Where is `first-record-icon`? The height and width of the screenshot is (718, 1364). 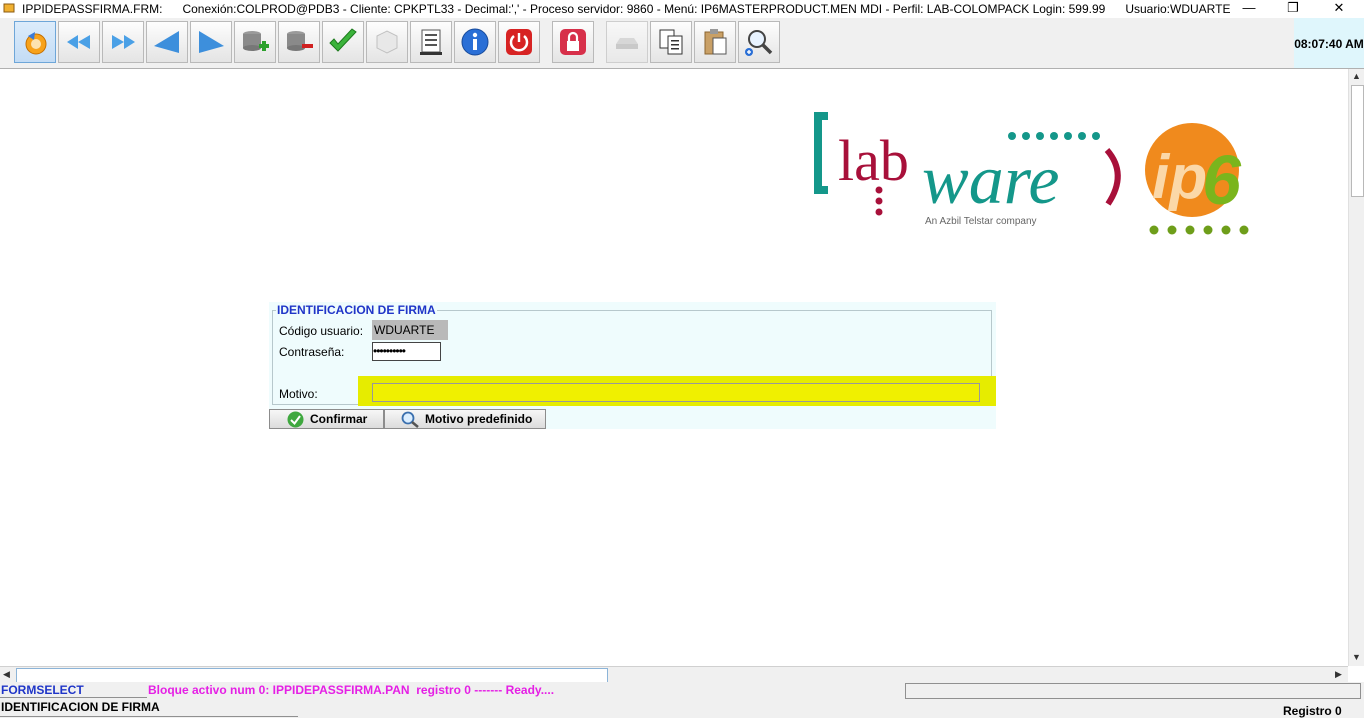
first-record-icon is located at coordinates (78, 42).